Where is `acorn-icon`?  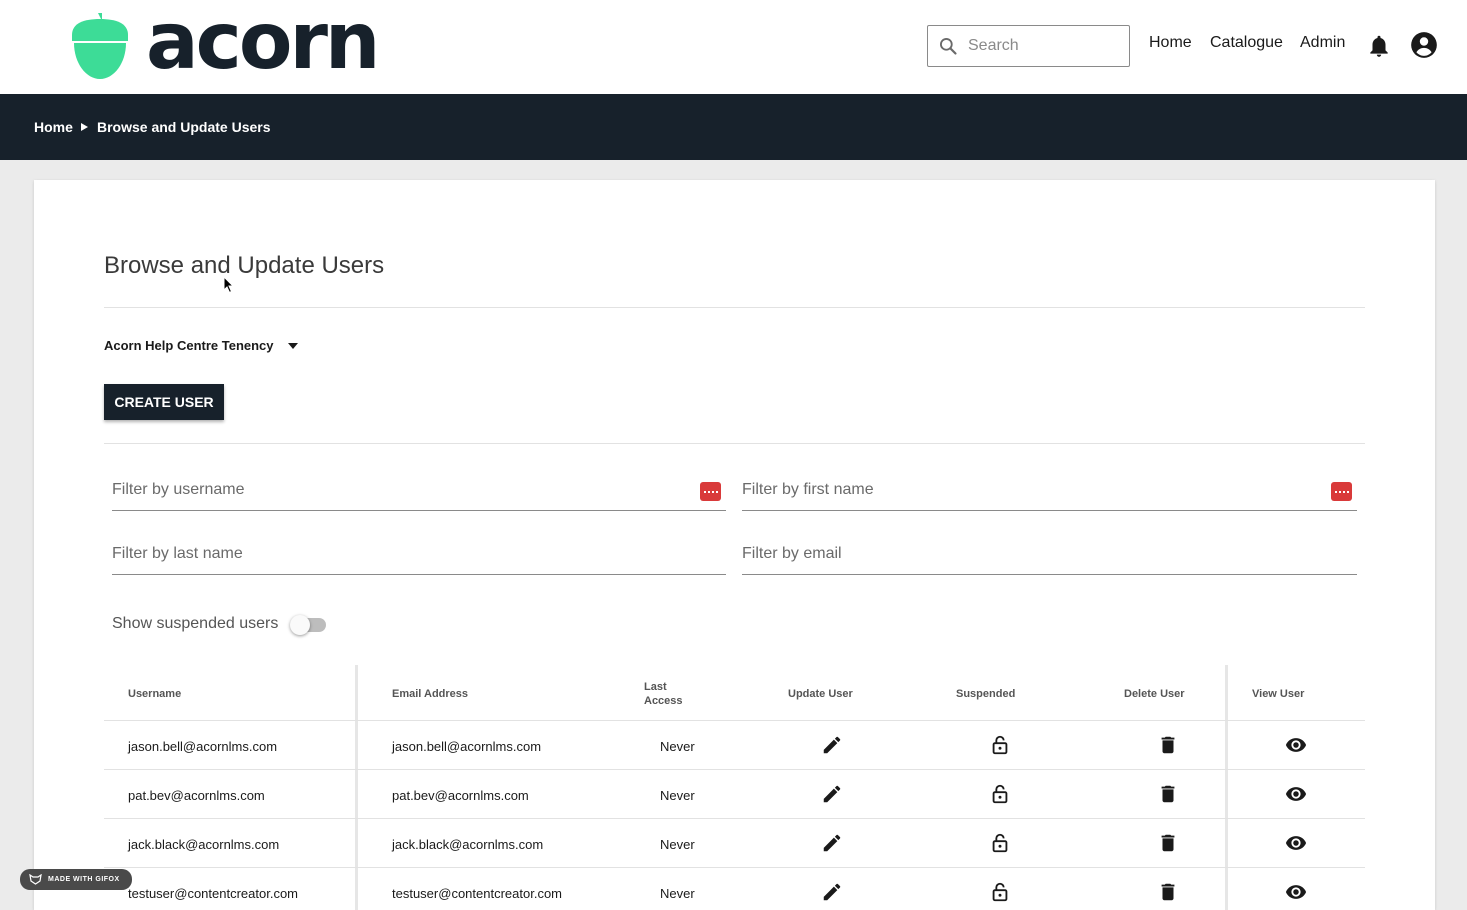 acorn-icon is located at coordinates (100, 46).